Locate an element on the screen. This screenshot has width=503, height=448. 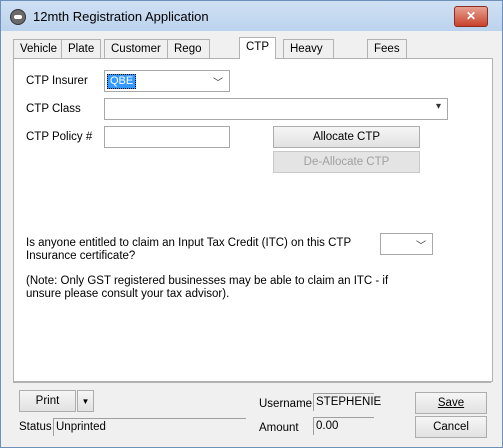
ctp-class-select: ▾ is located at coordinates (276, 109).